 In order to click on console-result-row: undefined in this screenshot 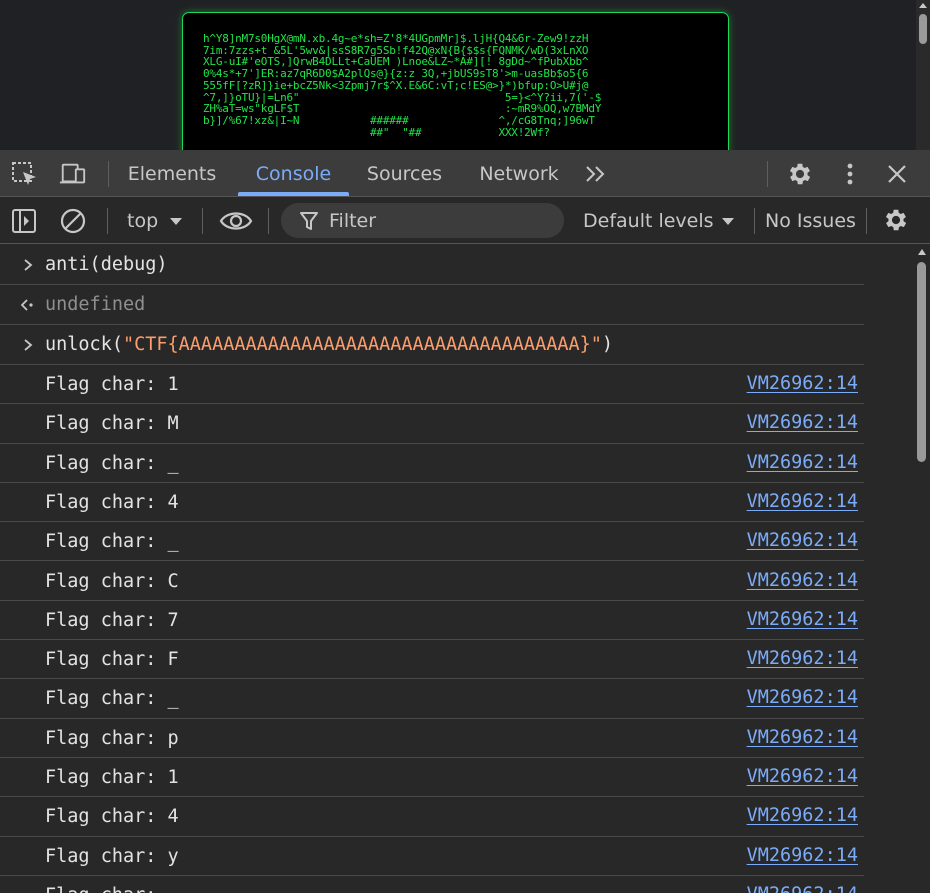, I will do `click(432, 305)`.